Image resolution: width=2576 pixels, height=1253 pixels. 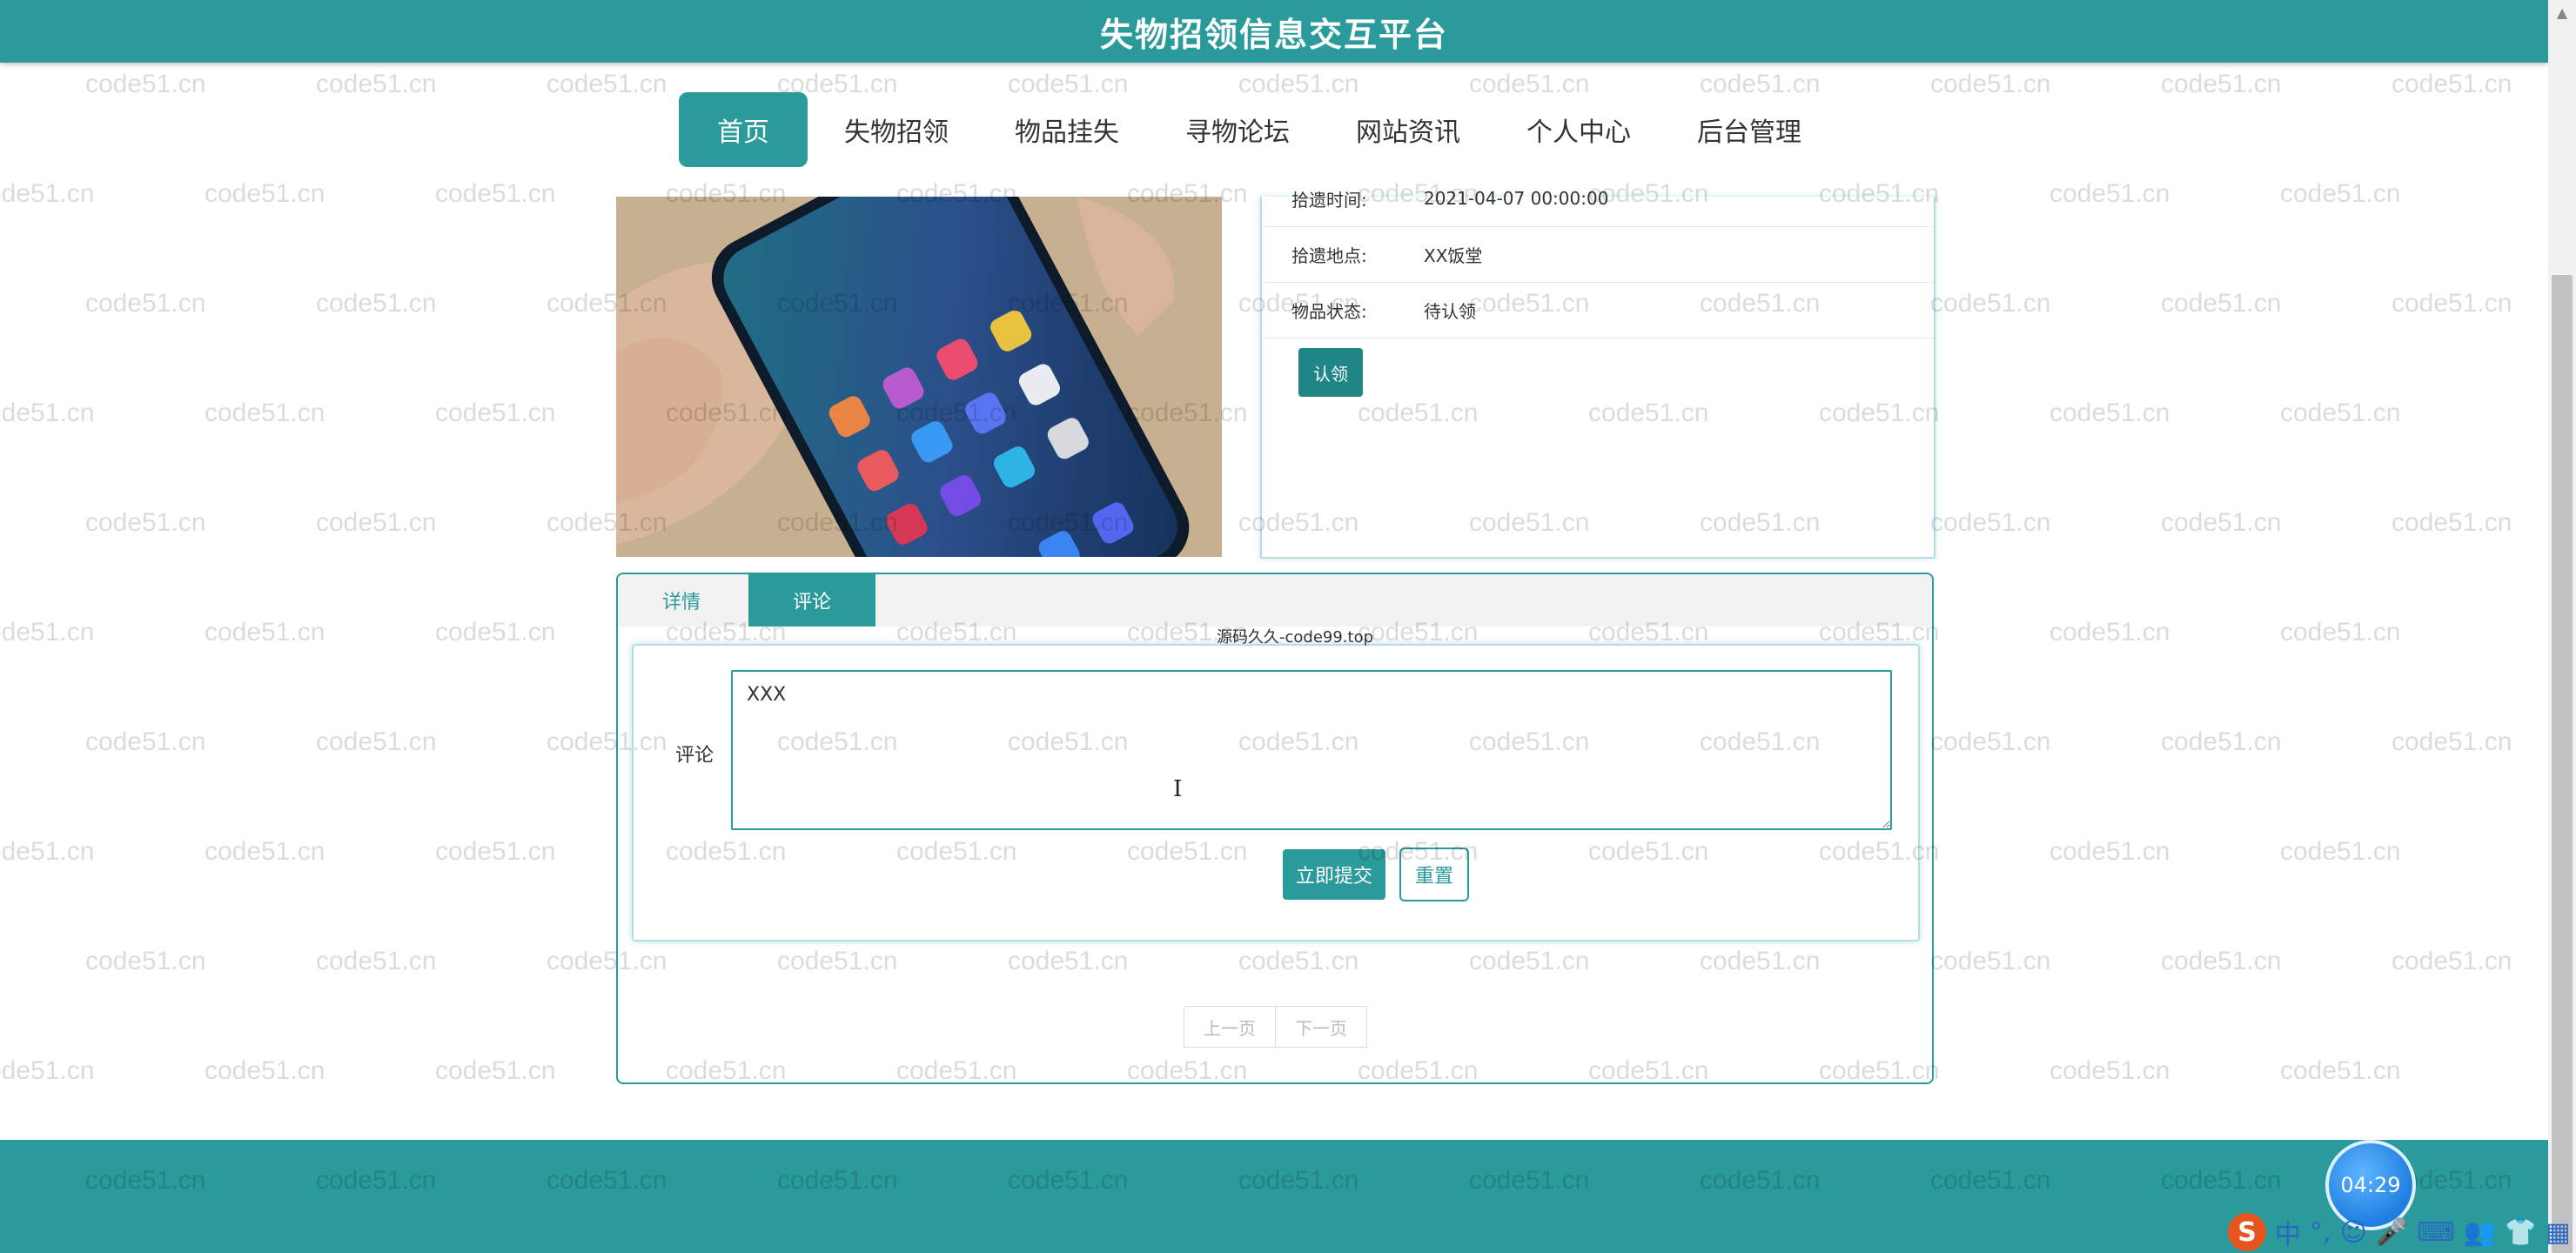 I want to click on ime-language-indicator: 中, so click(x=2288, y=1232).